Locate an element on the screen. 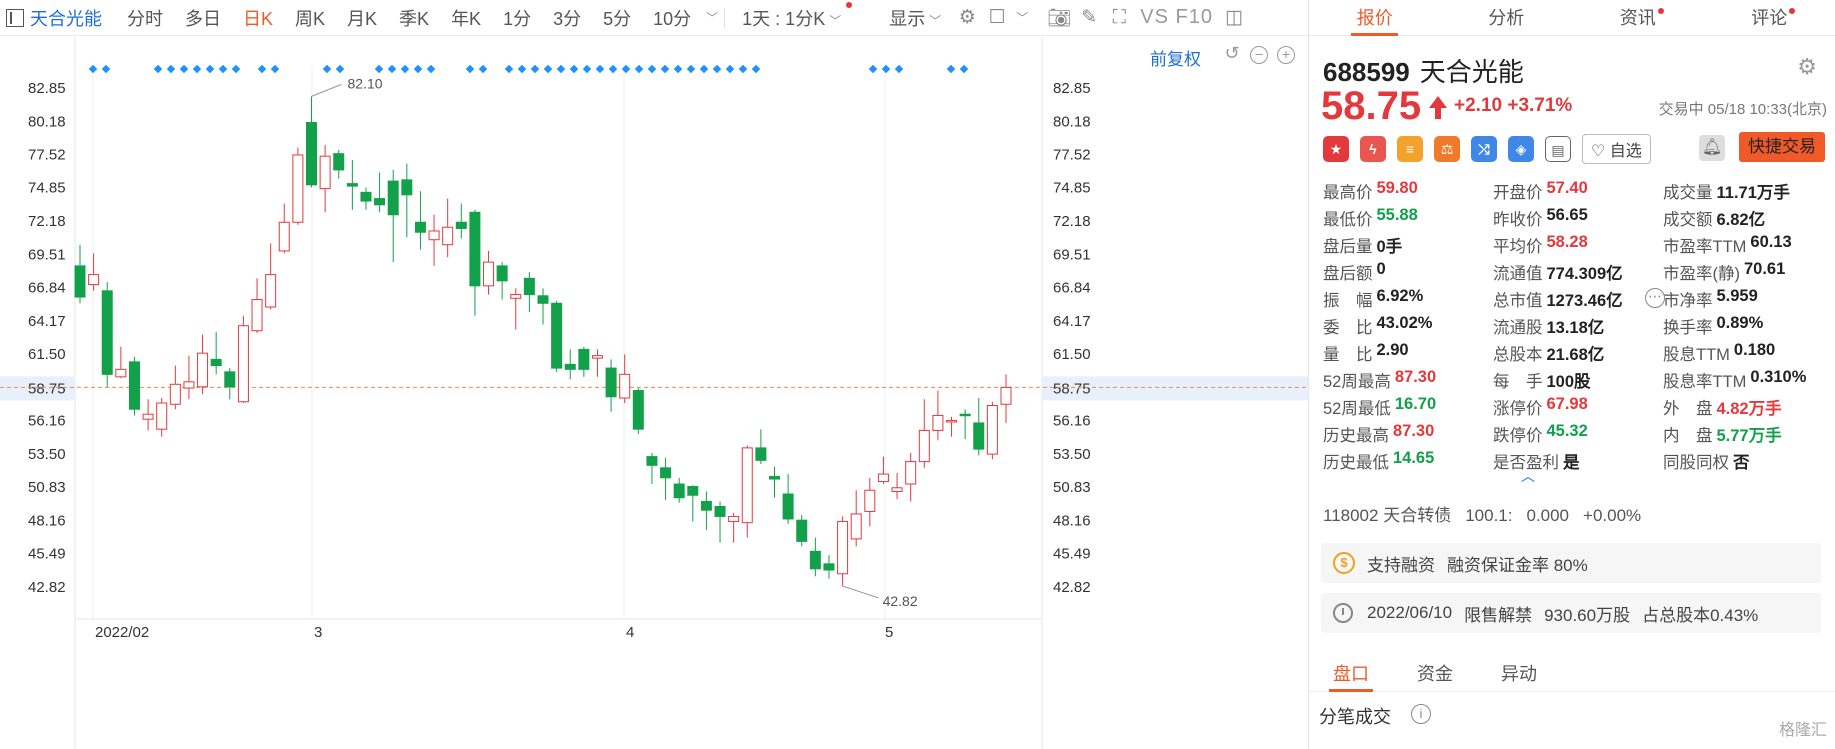 This screenshot has width=1835, height=749. quote-label: 市盈率TTM is located at coordinates (1705, 247).